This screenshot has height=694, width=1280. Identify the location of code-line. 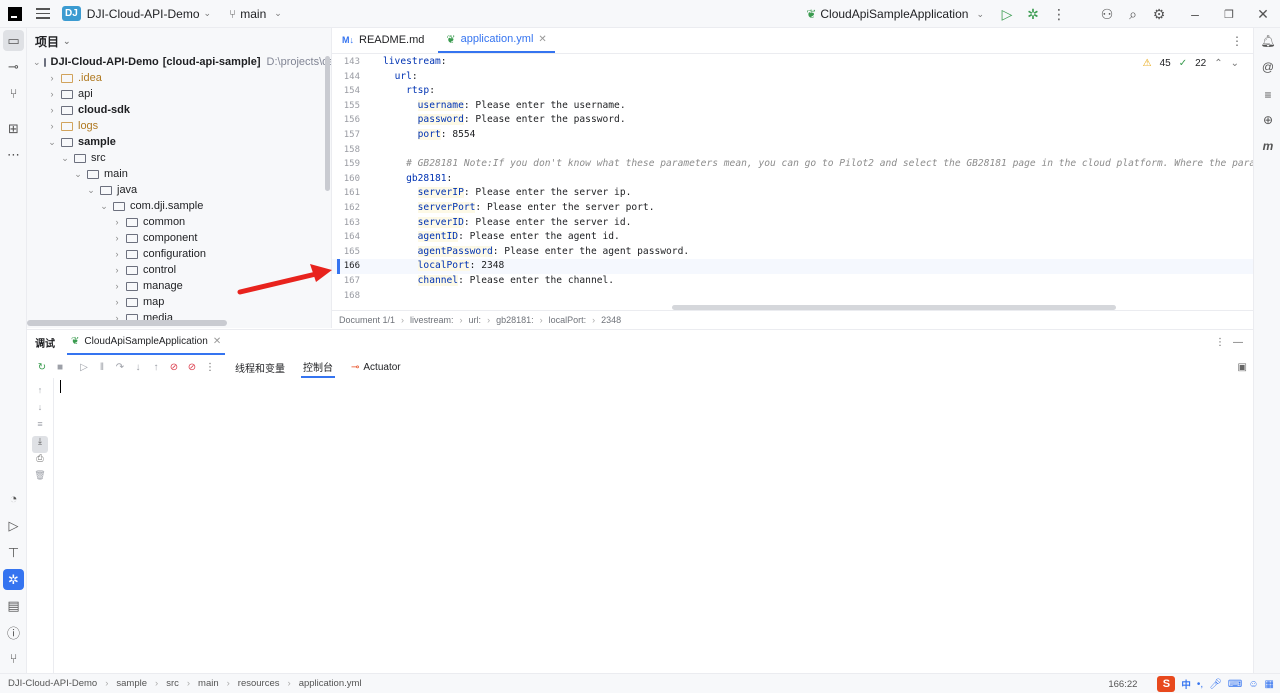
(831, 150).